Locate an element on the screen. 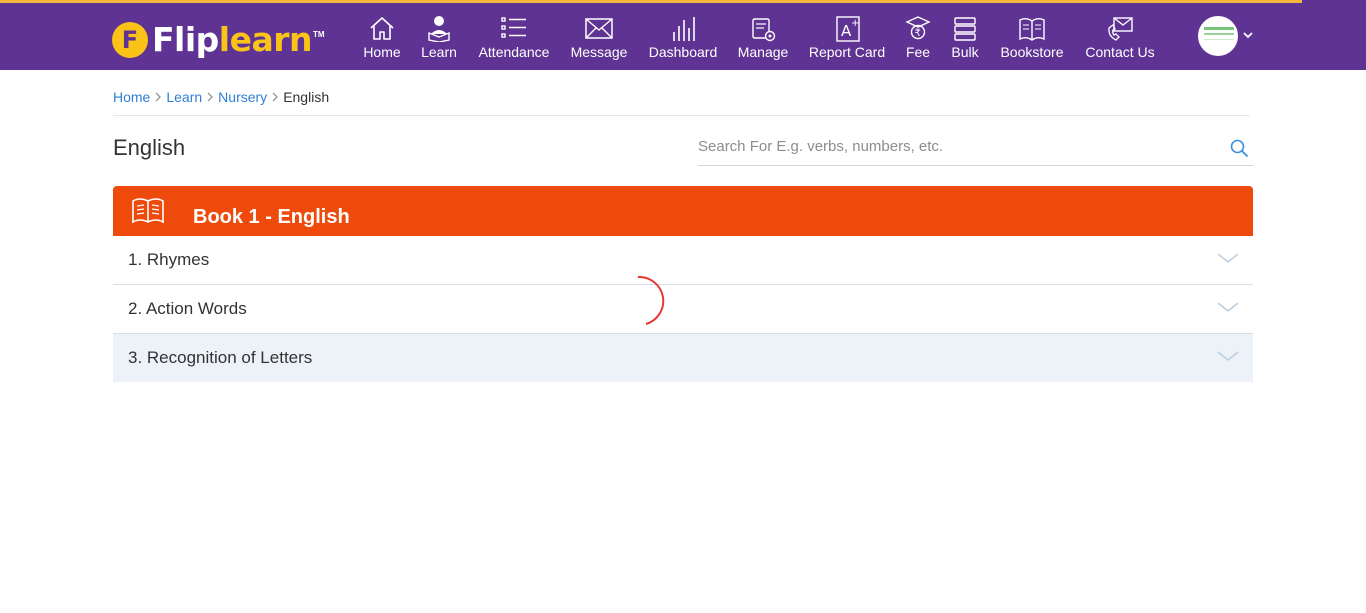  logo-trademark: TM is located at coordinates (319, 34).